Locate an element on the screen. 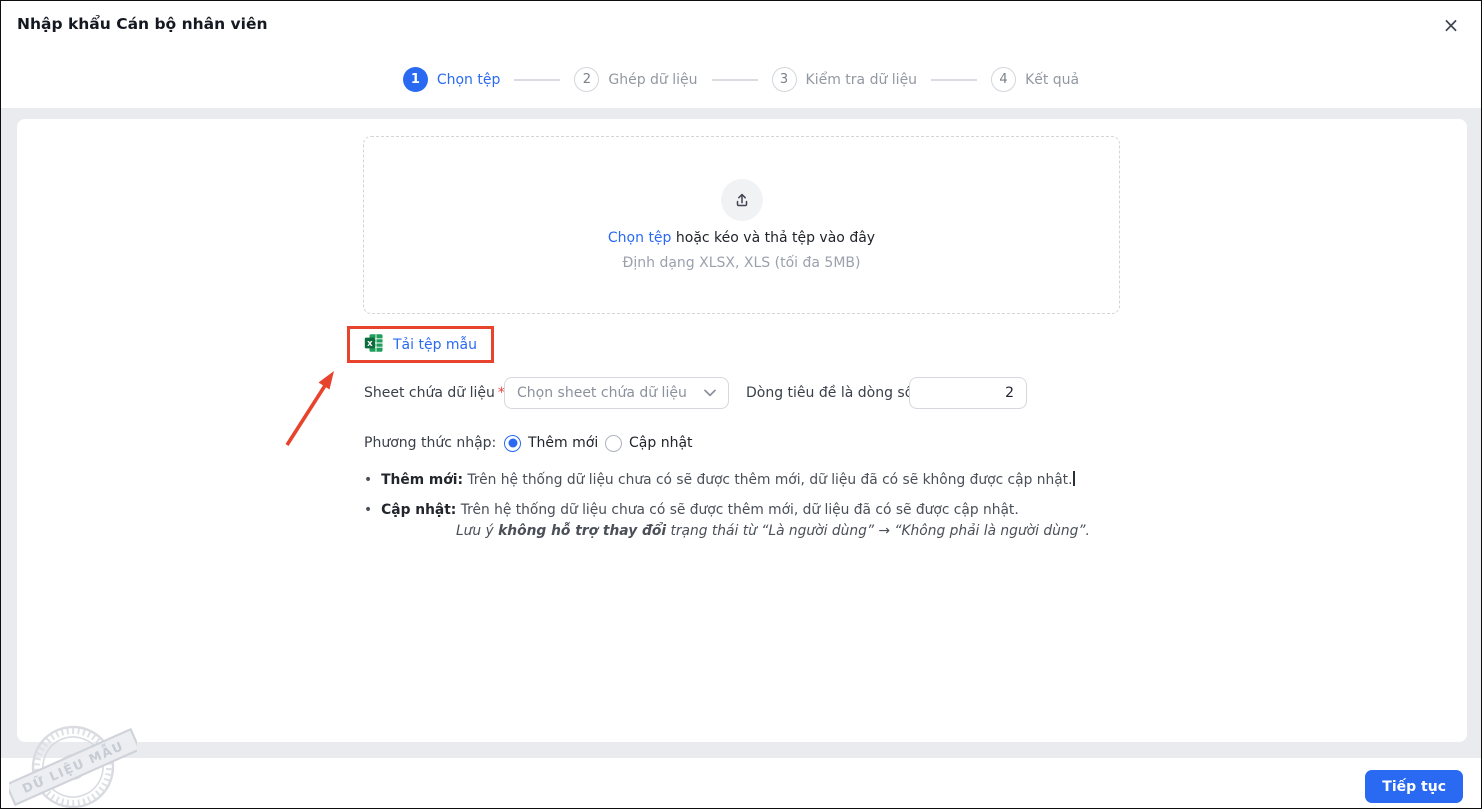 The width and height of the screenshot is (1482, 809). import-method-label: Phương thức nhập: is located at coordinates (430, 443).